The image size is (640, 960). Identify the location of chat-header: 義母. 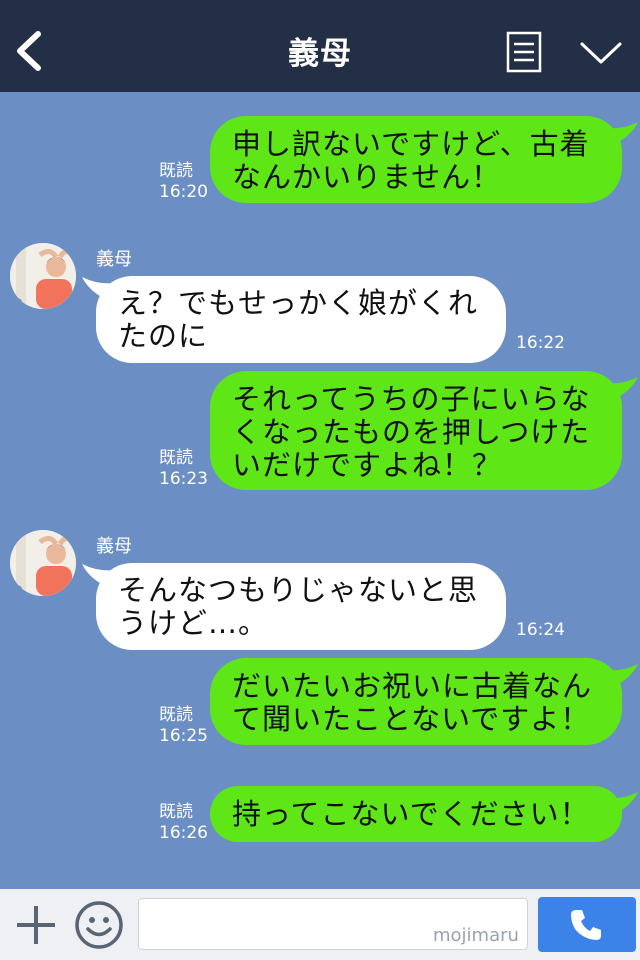
(320, 46).